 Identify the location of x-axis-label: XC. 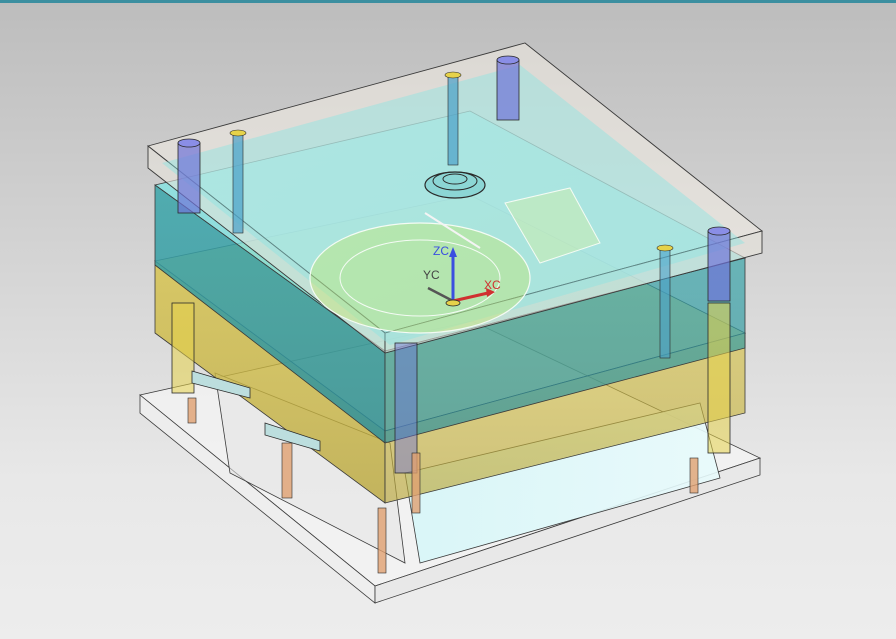
(492, 285).